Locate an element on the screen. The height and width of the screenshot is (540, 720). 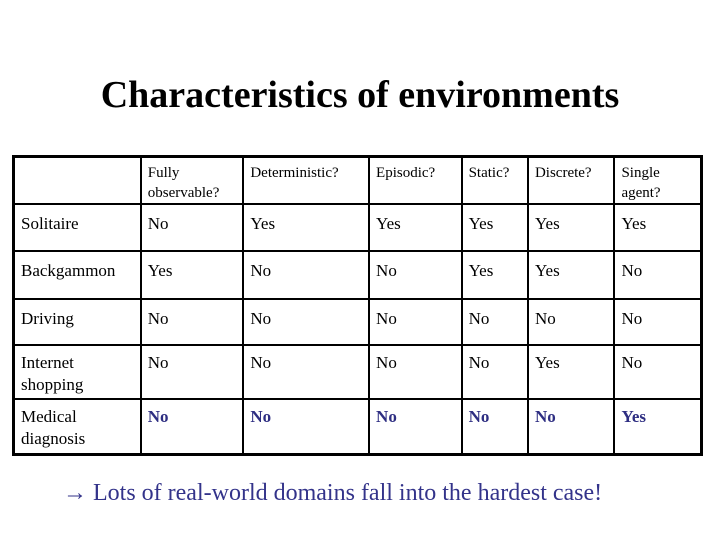
header-single-agent: Single agent? is located at coordinates (658, 180).